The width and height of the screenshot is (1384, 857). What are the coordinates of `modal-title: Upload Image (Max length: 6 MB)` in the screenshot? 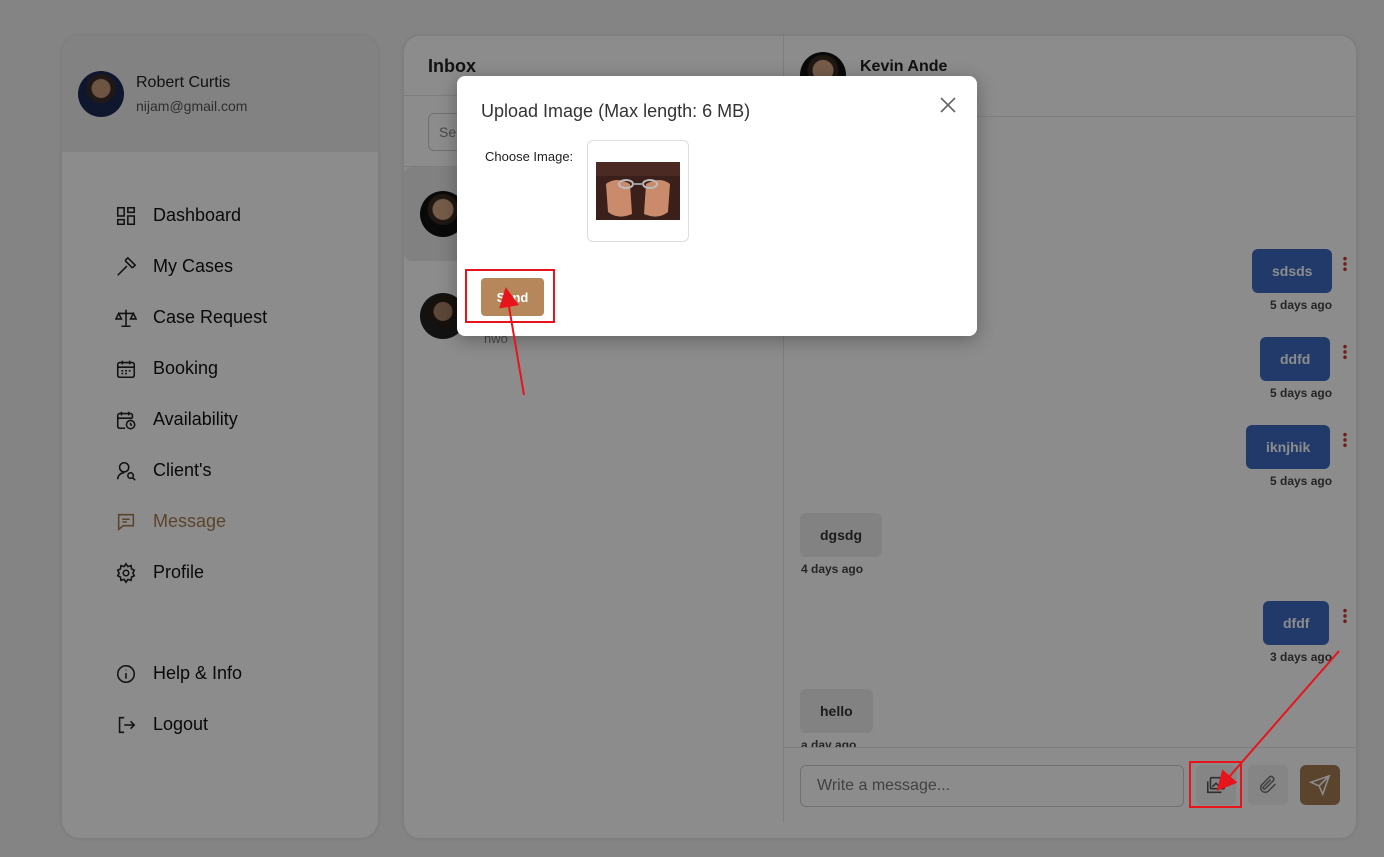 It's located at (616, 111).